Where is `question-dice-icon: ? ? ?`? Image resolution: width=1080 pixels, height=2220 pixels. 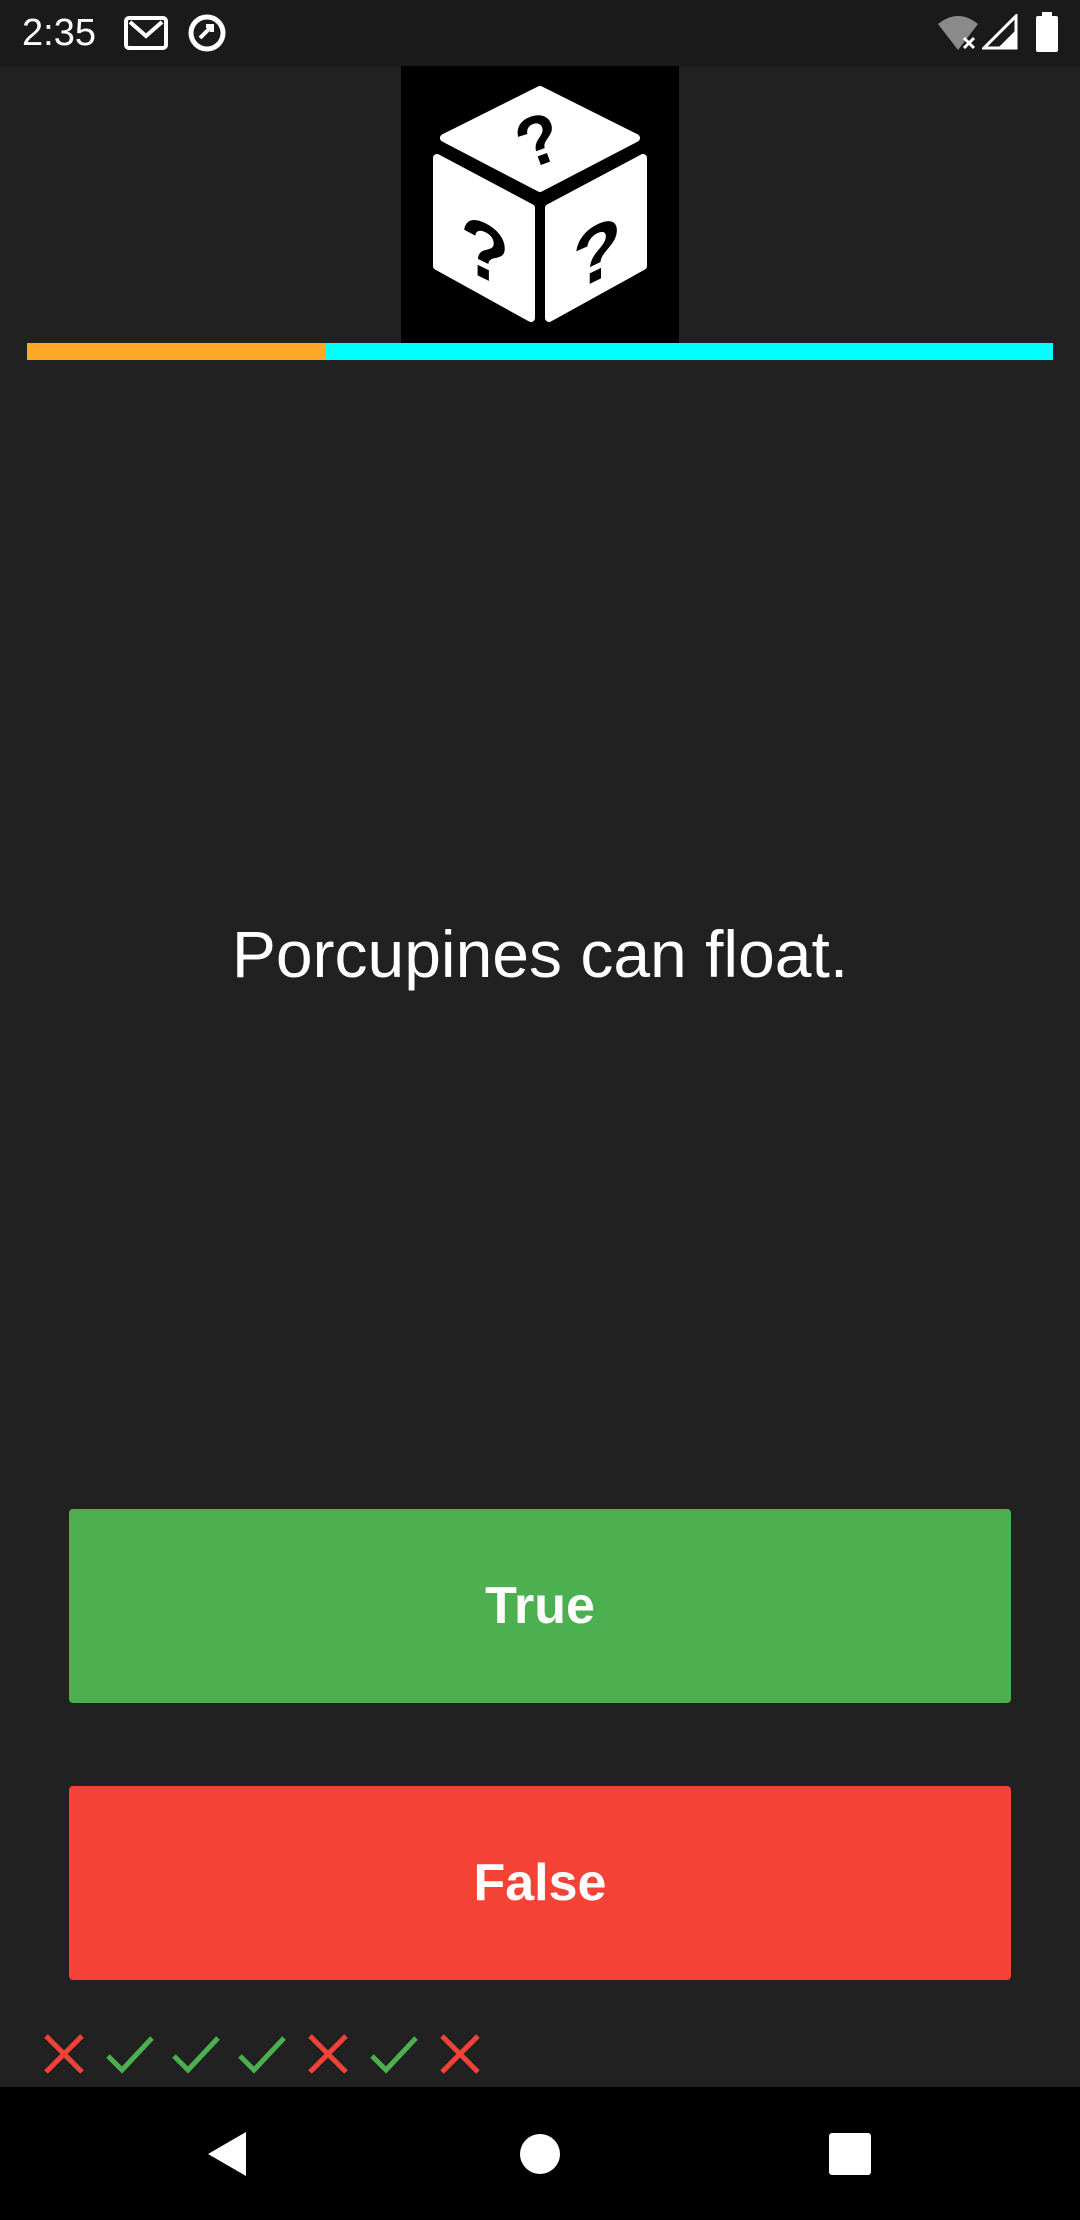
question-dice-icon: ? ? ? is located at coordinates (540, 205).